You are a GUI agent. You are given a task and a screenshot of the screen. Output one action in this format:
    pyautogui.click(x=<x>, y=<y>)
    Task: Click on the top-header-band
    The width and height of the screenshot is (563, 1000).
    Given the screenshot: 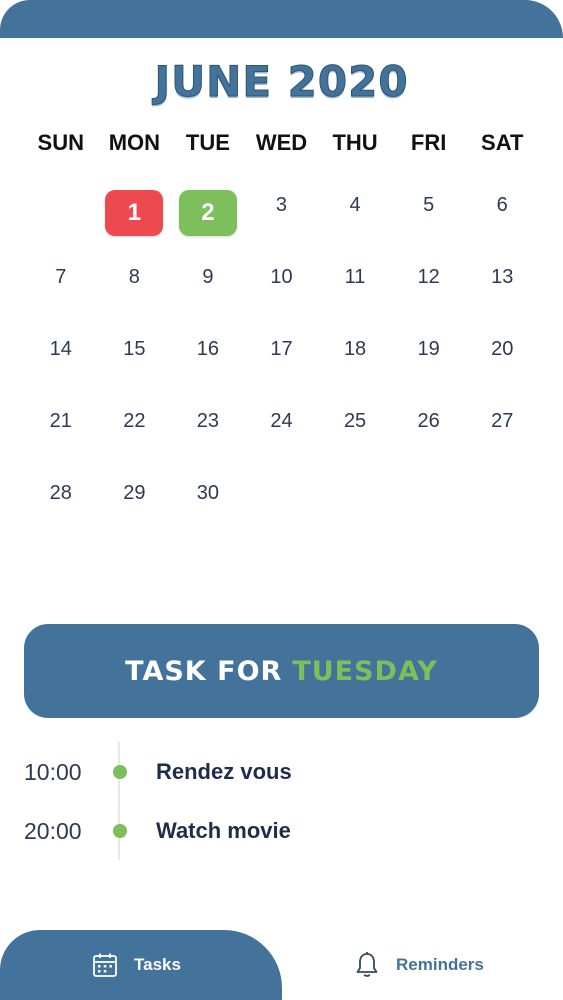 What is the action you would take?
    pyautogui.click(x=281, y=19)
    